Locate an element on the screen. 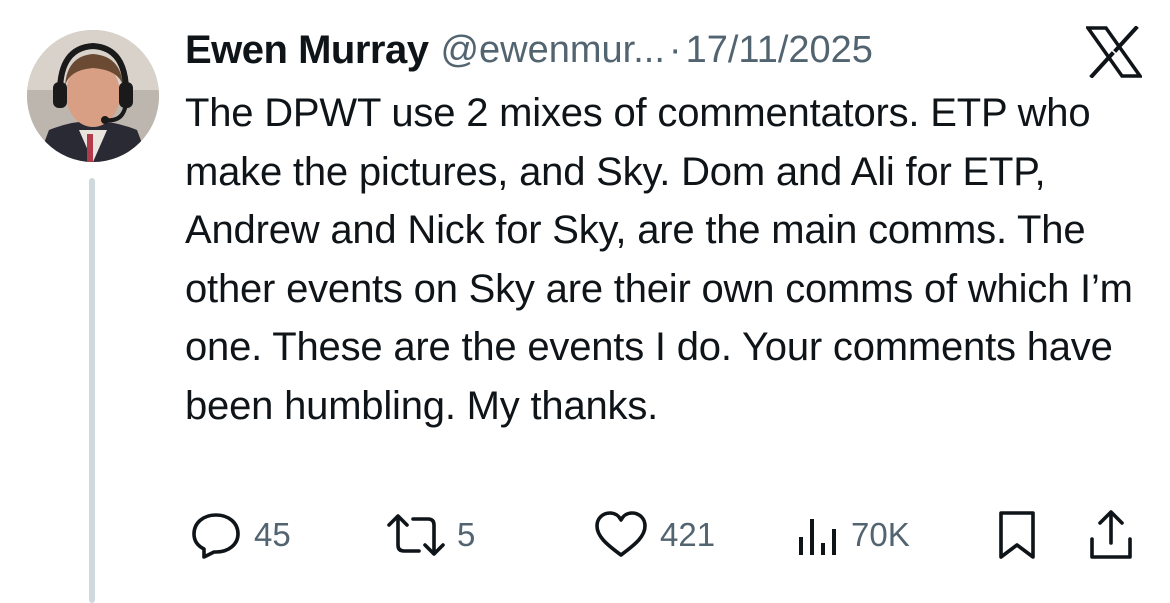  reply-icon is located at coordinates (216, 536).